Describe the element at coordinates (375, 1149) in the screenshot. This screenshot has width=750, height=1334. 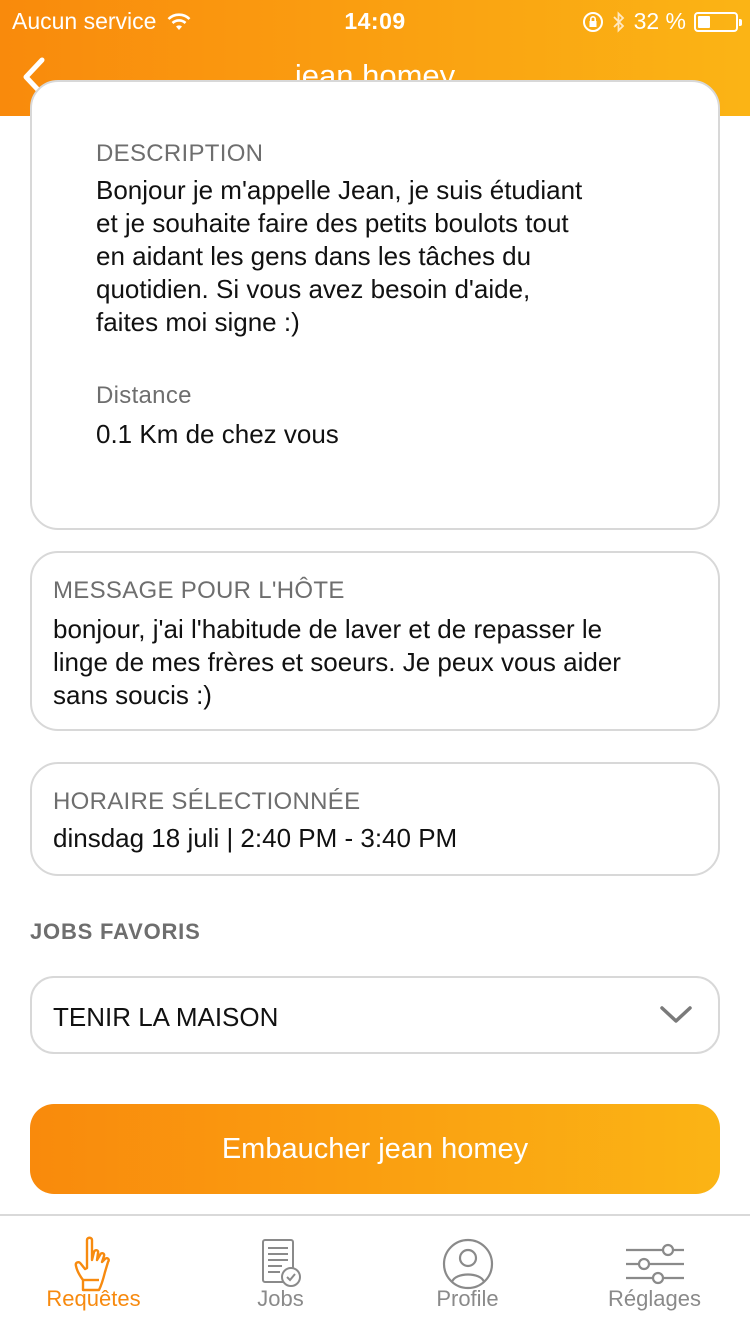
I see `hire-button: Embaucher jean homey` at that location.